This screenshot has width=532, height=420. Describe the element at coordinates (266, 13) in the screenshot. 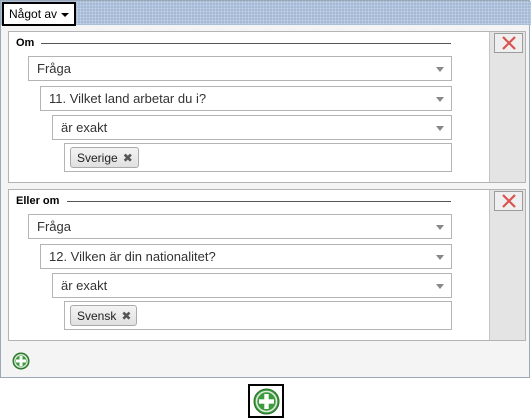

I see `group-header` at that location.